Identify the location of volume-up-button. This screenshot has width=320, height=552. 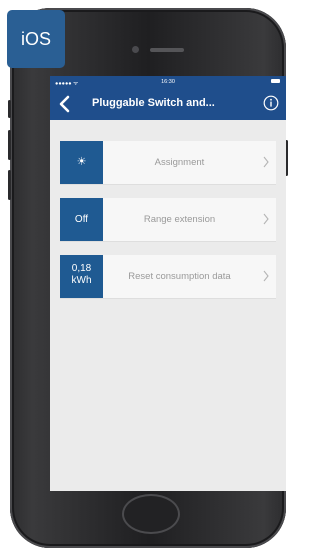
(9, 145).